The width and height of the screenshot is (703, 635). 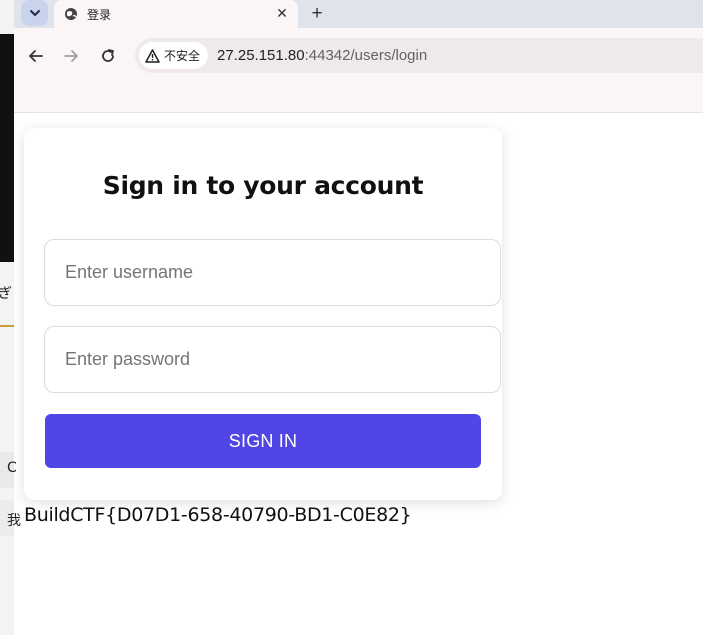 I want to click on flag-text: BuildCTF{D07D1-658-40790-BD1-C0E82}, so click(x=218, y=515).